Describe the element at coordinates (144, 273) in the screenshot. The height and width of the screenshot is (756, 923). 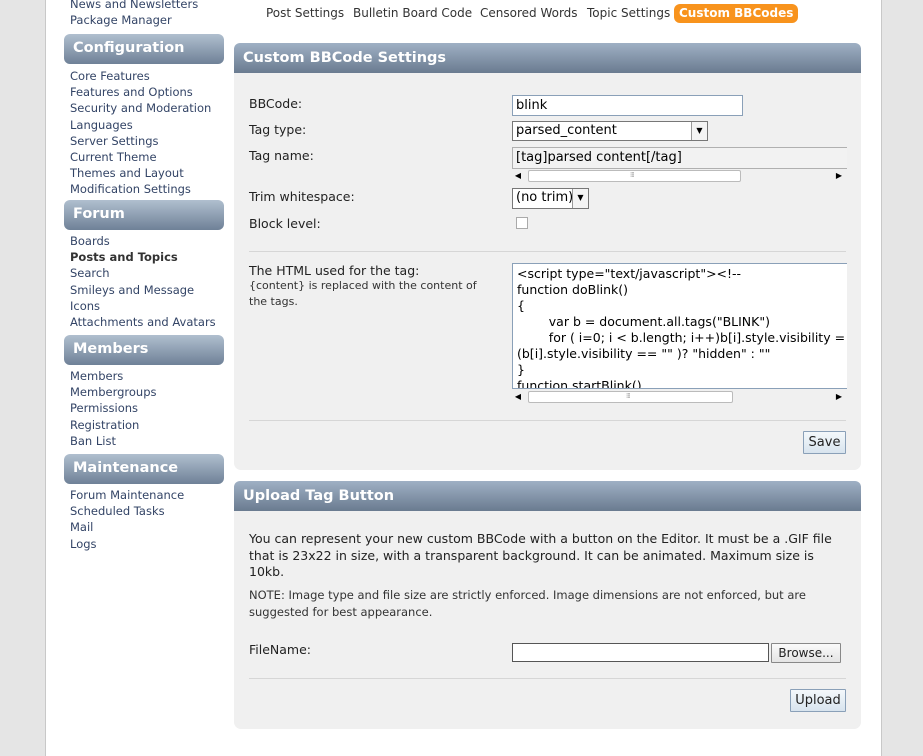
I see `sidebar-item-search: Search` at that location.